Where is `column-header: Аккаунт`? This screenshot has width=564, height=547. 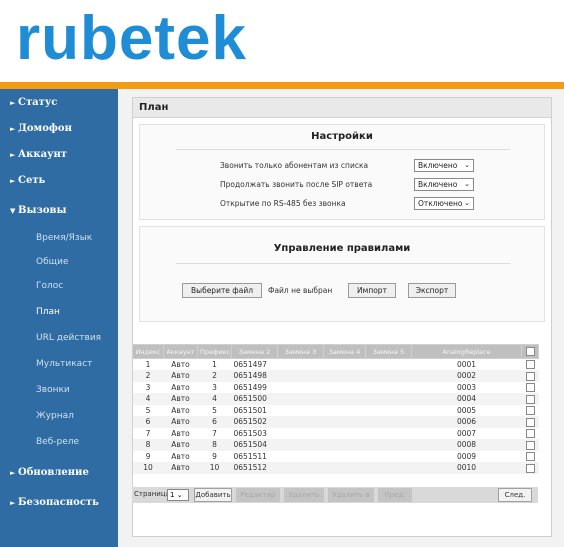
column-header: Аккаунт is located at coordinates (180, 351).